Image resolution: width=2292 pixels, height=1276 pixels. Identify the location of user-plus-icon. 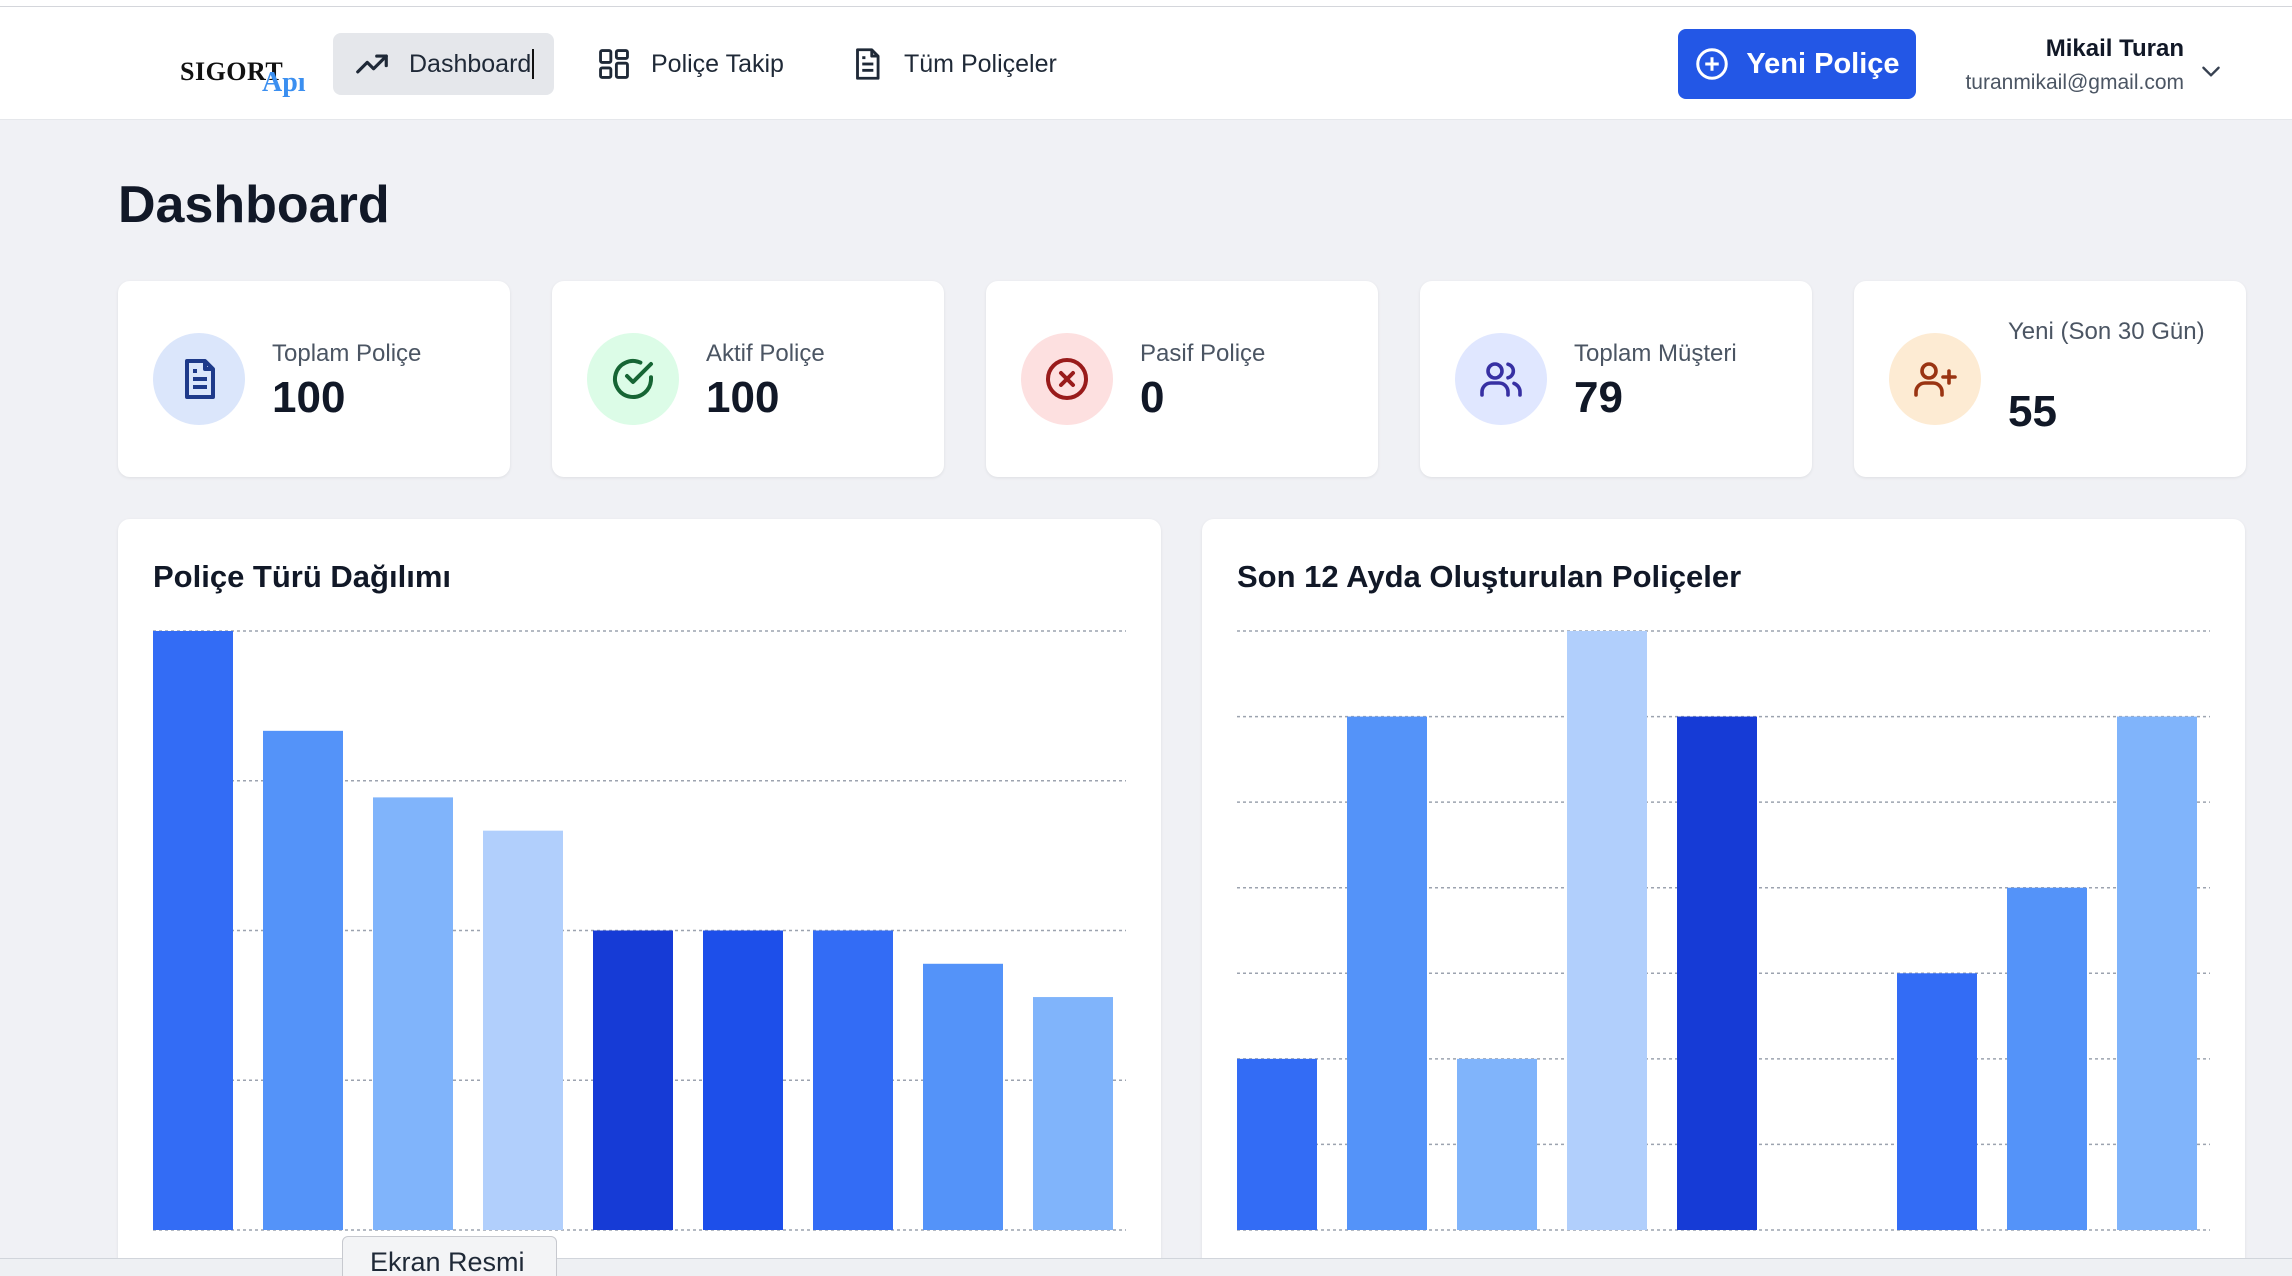
(1935, 379).